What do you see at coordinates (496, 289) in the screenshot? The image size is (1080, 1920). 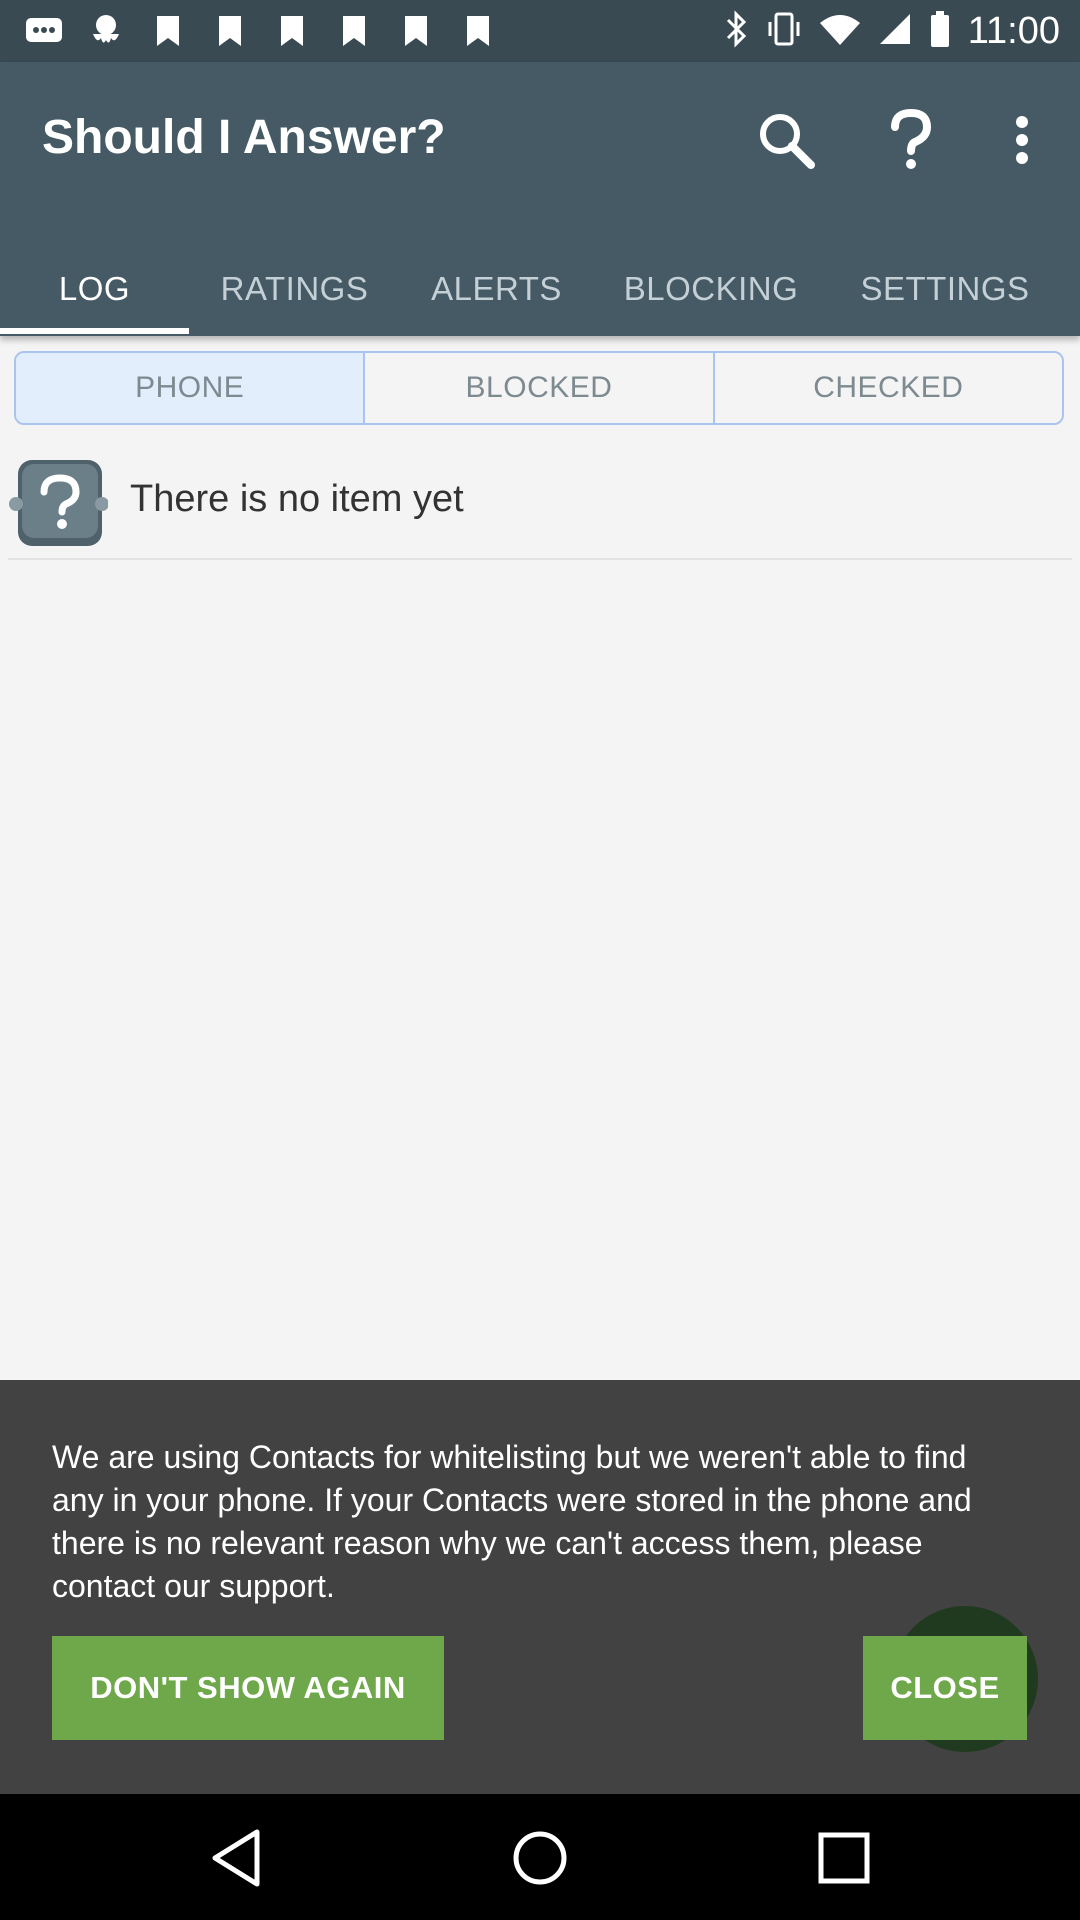 I see `tab-alerts: ALERTS` at bounding box center [496, 289].